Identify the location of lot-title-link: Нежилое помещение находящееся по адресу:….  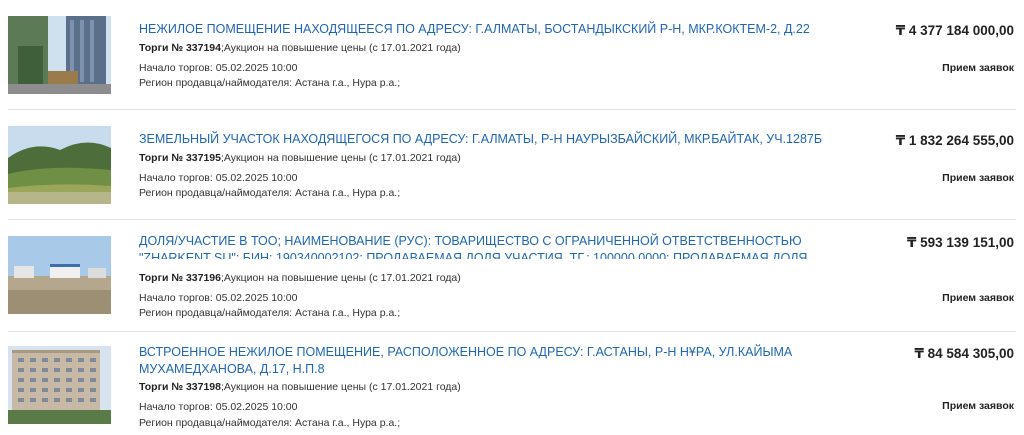
(484, 29).